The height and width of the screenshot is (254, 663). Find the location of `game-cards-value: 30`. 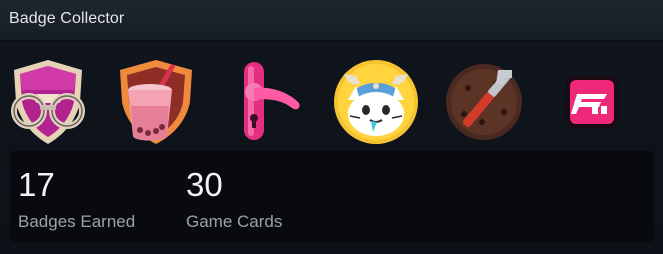

game-cards-value: 30 is located at coordinates (204, 184).